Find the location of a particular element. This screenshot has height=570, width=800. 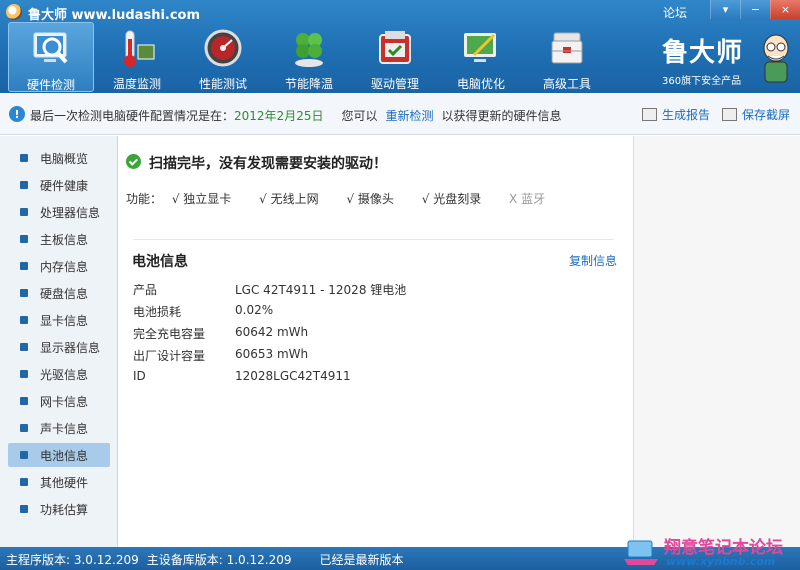

mascot-icon is located at coordinates (776, 58).